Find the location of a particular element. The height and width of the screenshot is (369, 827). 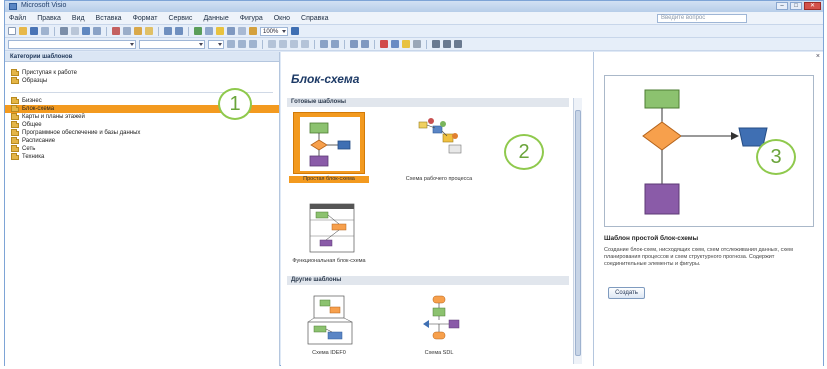

formatting-toolbar is located at coordinates (414, 44).